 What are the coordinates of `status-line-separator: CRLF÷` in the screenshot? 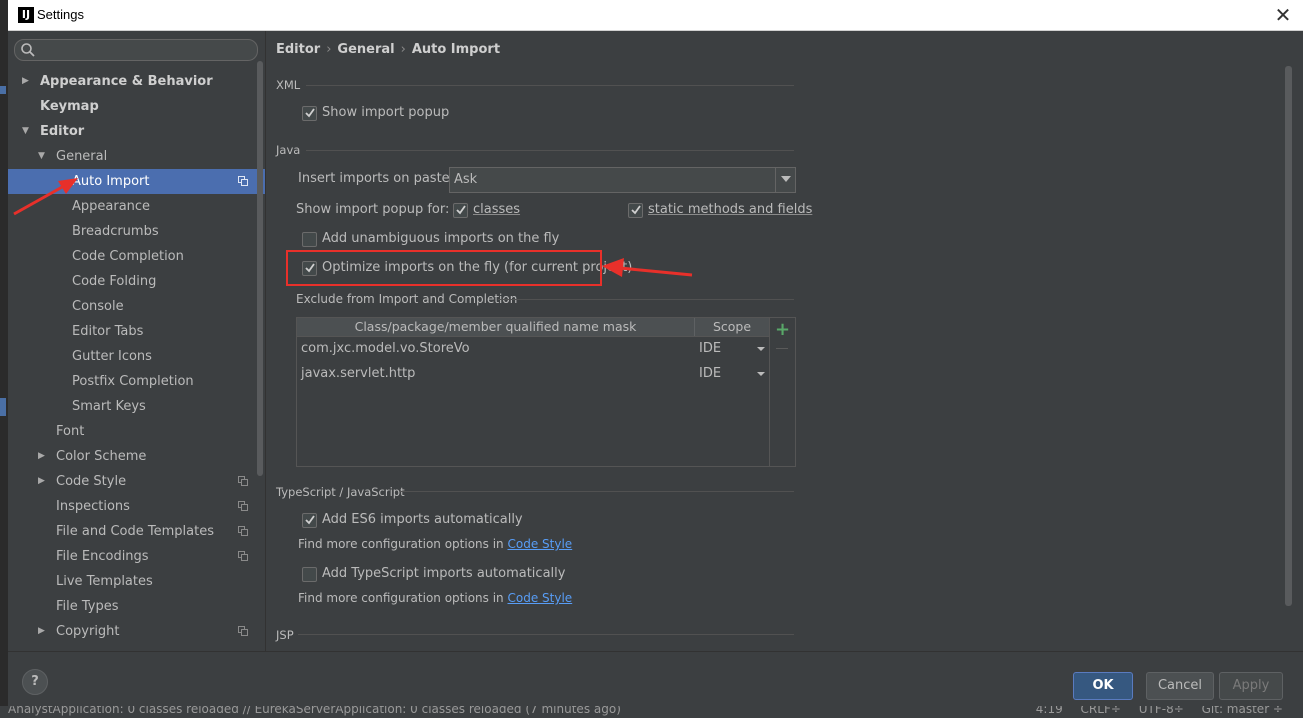 It's located at (1101, 711).